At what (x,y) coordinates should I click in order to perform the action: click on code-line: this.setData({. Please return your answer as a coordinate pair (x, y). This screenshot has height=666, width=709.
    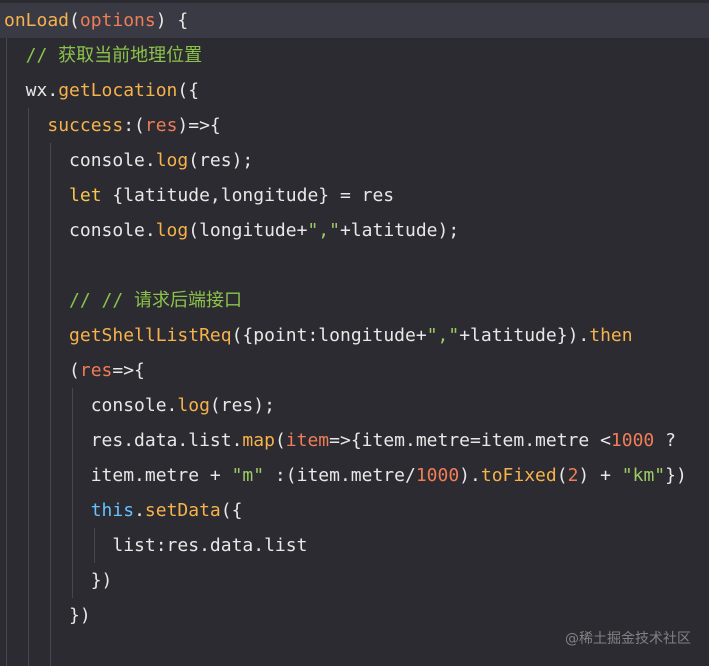
    Looking at the image, I should click on (123, 510).